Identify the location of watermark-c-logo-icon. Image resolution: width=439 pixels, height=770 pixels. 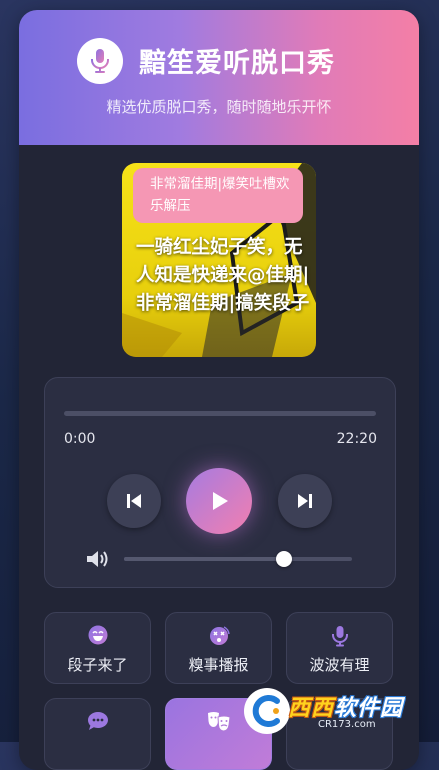
(266, 711).